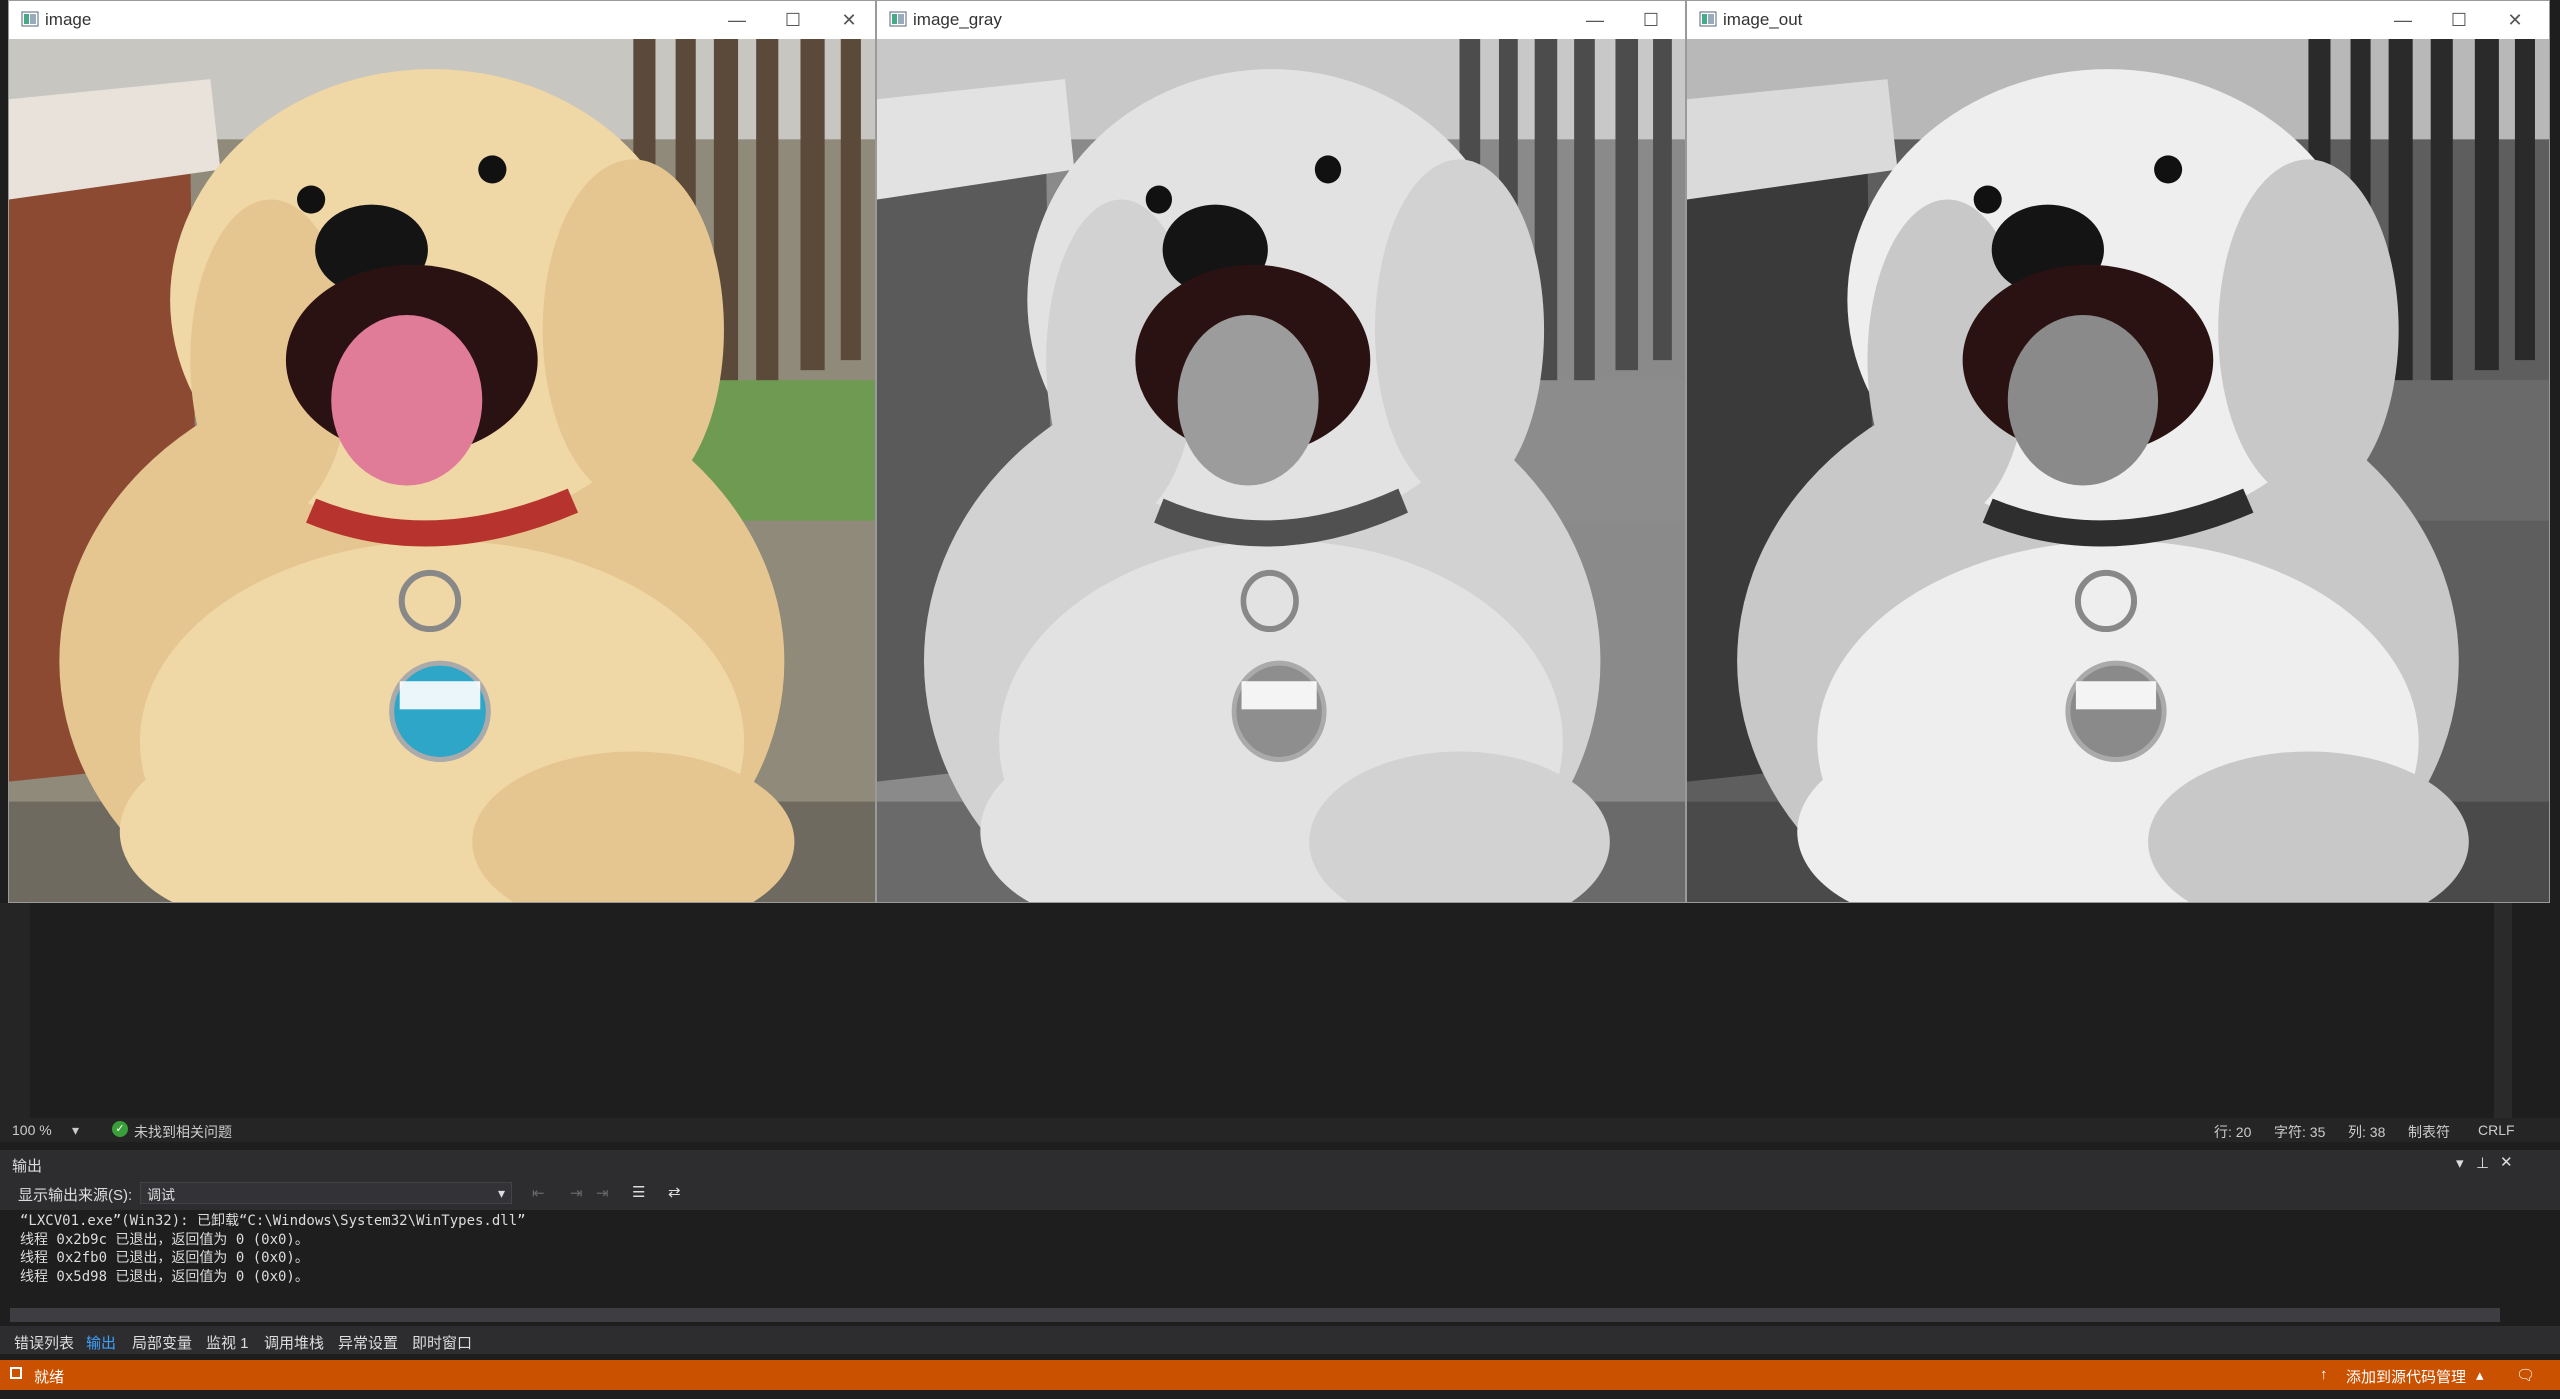 Image resolution: width=2560 pixels, height=1399 pixels. What do you see at coordinates (638, 1192) in the screenshot?
I see `clear-all-icon: ☰` at bounding box center [638, 1192].